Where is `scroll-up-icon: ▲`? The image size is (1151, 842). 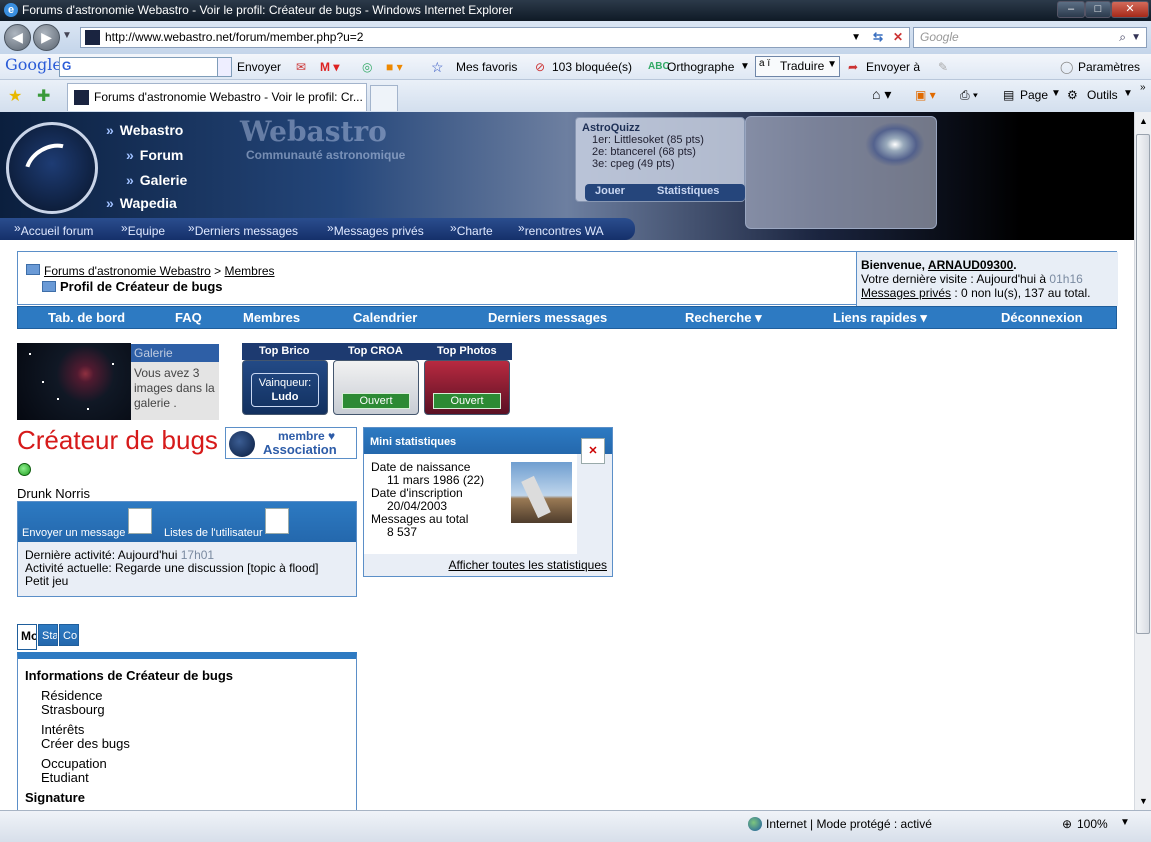
scroll-up-icon: ▲ is located at coordinates (1143, 121).